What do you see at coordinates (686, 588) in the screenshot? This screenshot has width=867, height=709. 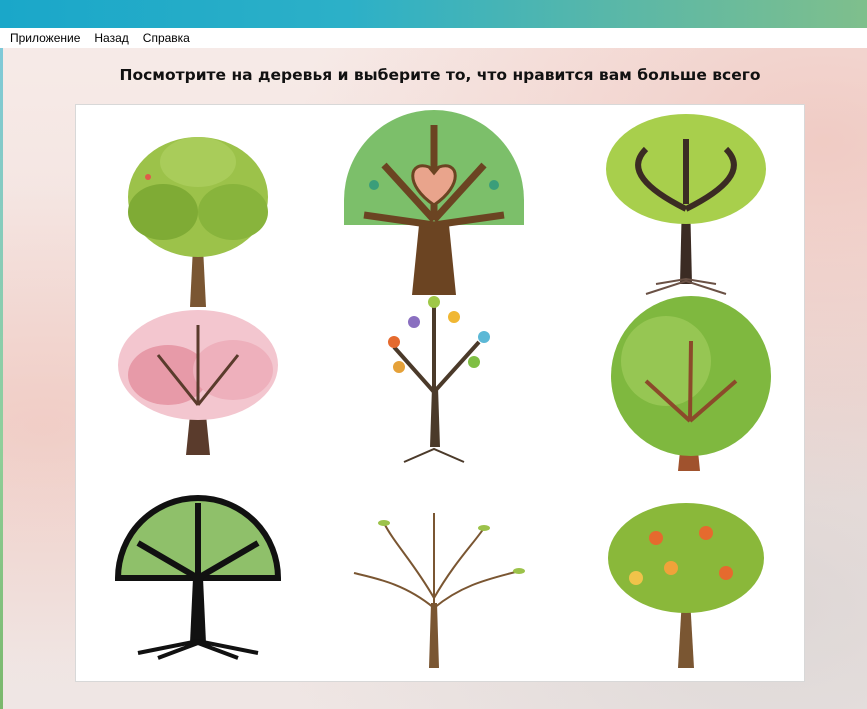 I see `fruit-tree-image` at bounding box center [686, 588].